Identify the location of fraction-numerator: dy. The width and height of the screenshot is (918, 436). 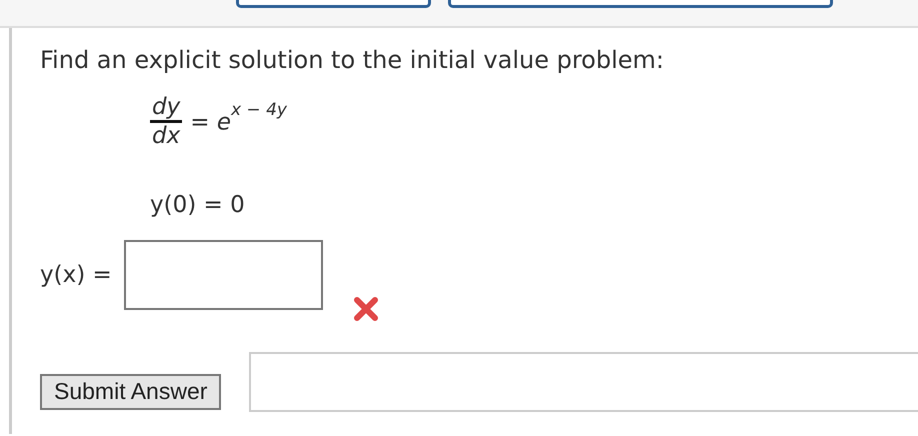
(166, 109).